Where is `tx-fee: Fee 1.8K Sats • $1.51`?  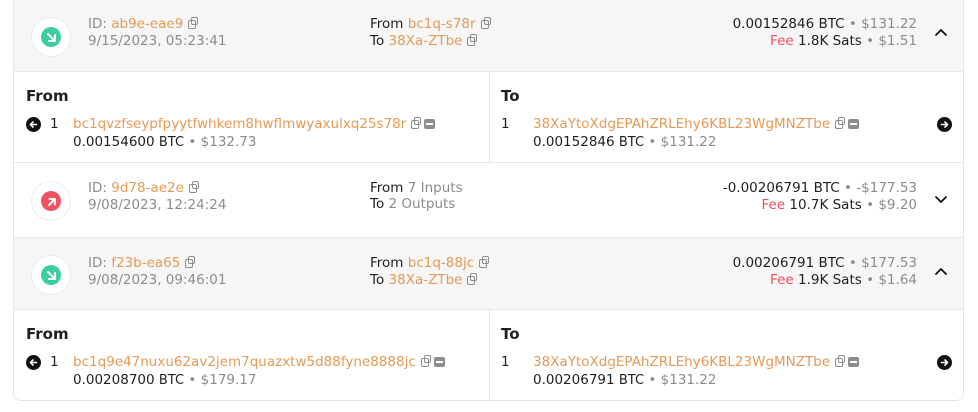 tx-fee: Fee 1.8K Sats • $1.51 is located at coordinates (843, 41).